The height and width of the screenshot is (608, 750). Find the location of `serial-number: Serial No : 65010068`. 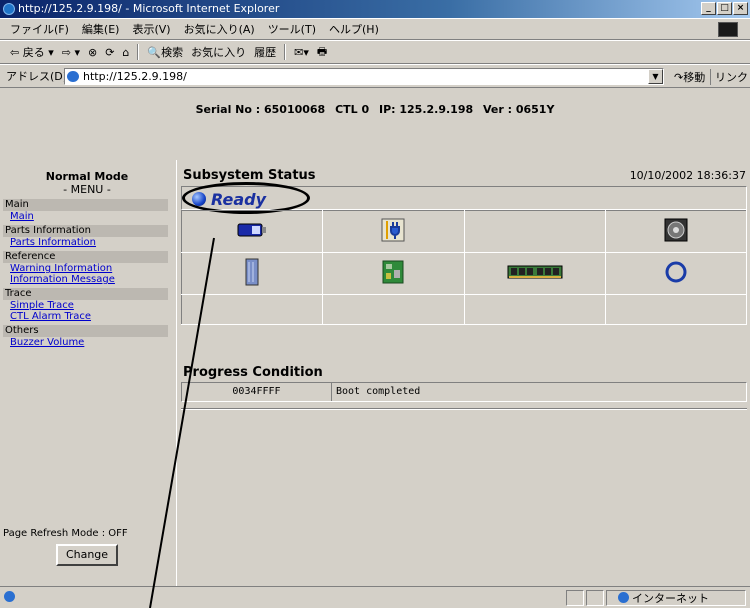

serial-number: Serial No : 65010068 is located at coordinates (260, 109).